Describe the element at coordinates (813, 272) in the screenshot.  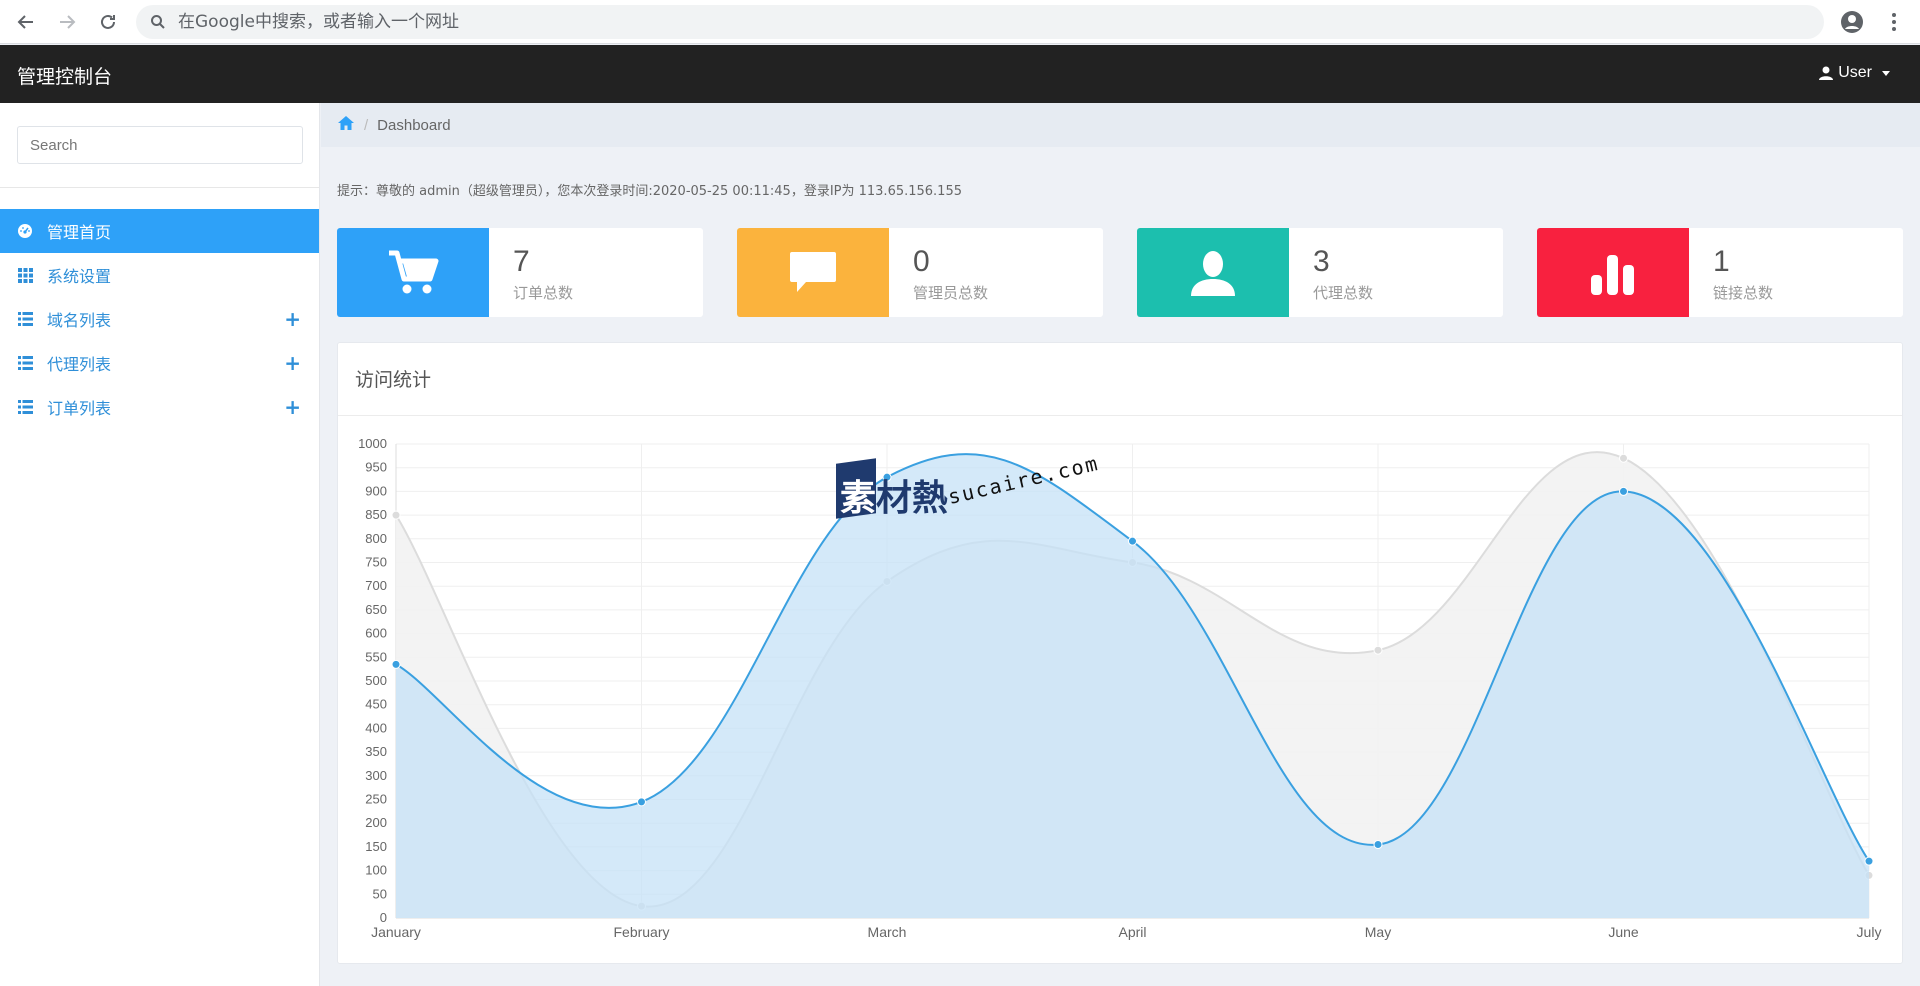
I see `comment-icon` at that location.